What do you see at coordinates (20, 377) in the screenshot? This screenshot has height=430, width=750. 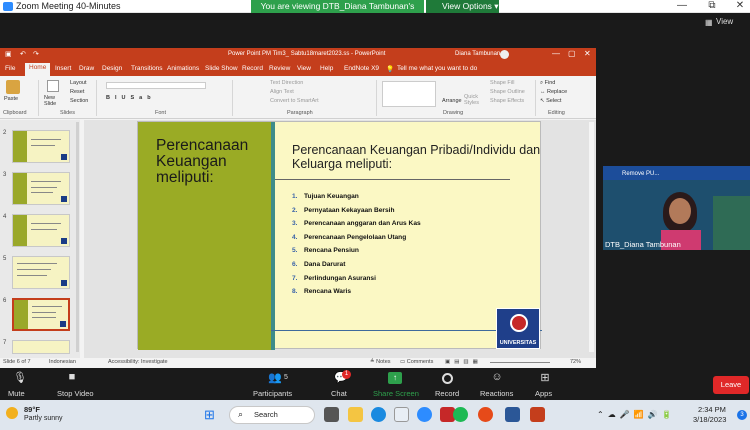 I see `microphone-icon: 🎙` at bounding box center [20, 377].